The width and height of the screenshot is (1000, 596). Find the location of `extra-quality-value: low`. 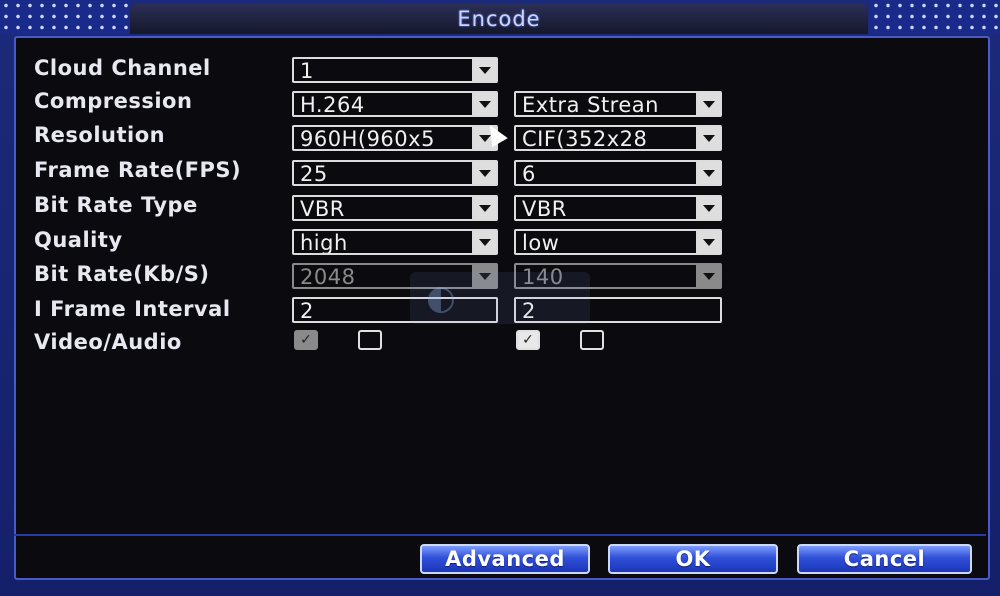

extra-quality-value: low is located at coordinates (541, 243).